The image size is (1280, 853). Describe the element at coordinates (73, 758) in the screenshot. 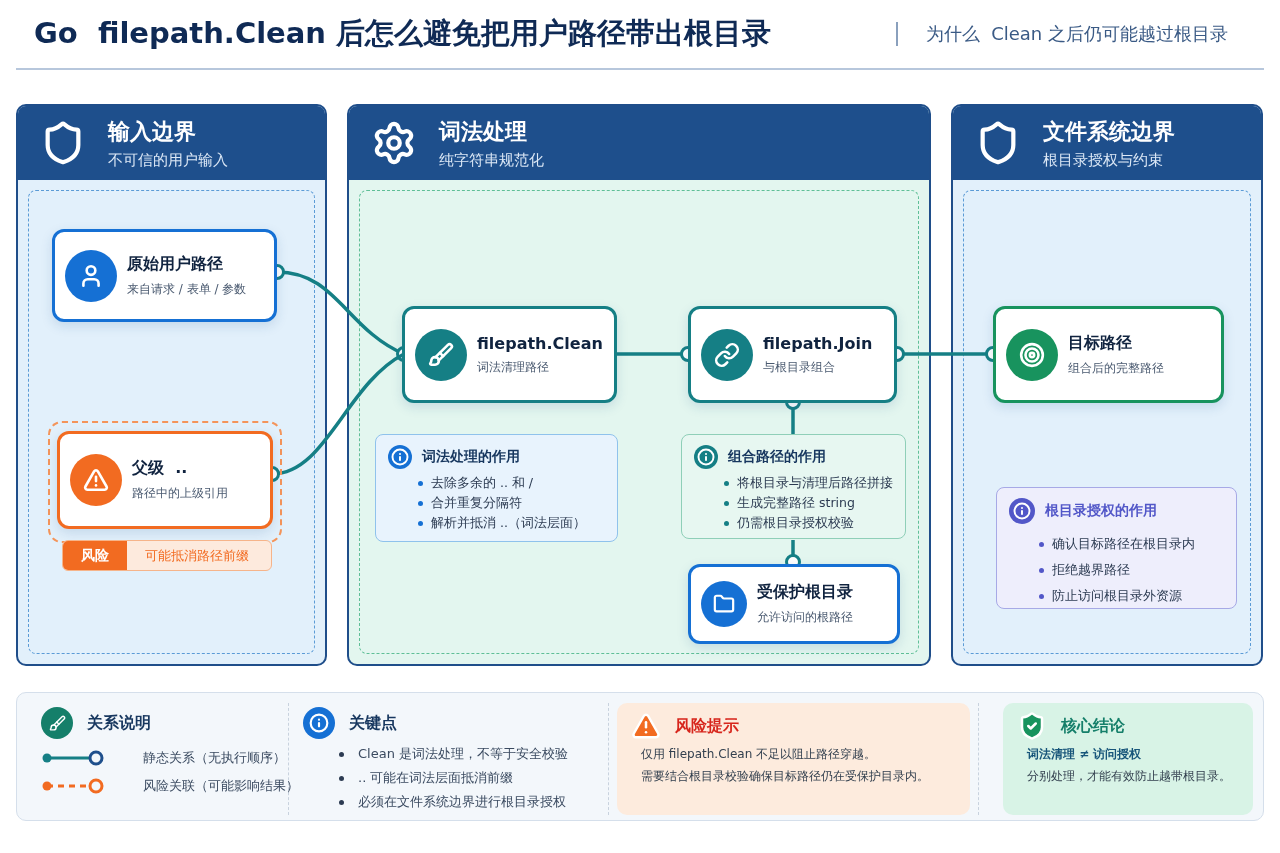

I see `static-relation-line-icon` at that location.